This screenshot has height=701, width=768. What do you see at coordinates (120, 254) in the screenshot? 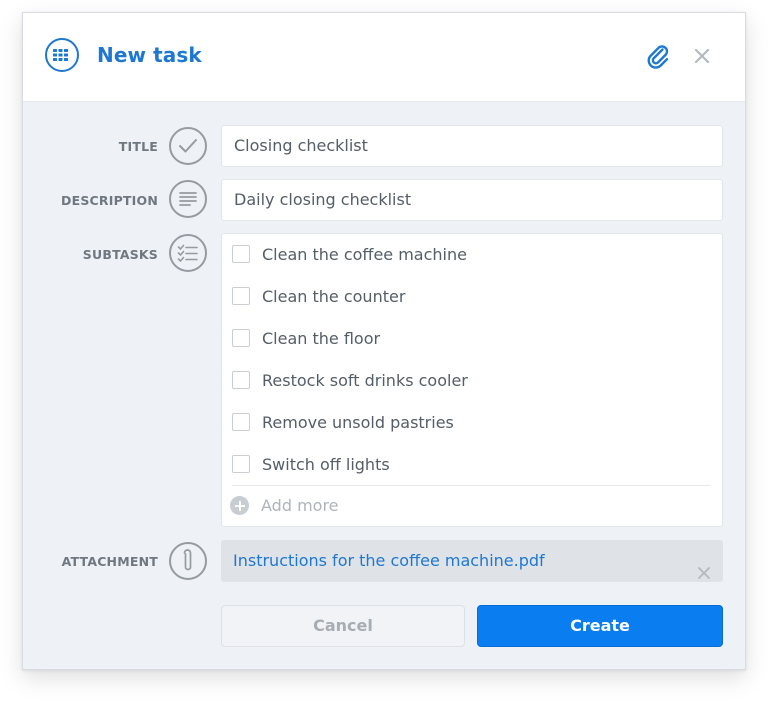
I see `subtasks-label: SUBTASKS` at bounding box center [120, 254].